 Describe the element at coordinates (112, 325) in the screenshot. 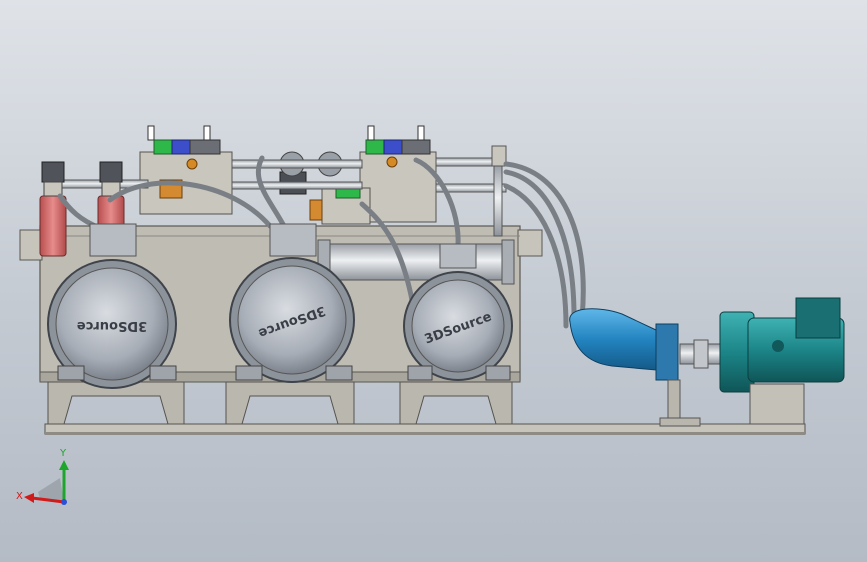

I see `motor-1-brand-label: 3DSource` at that location.